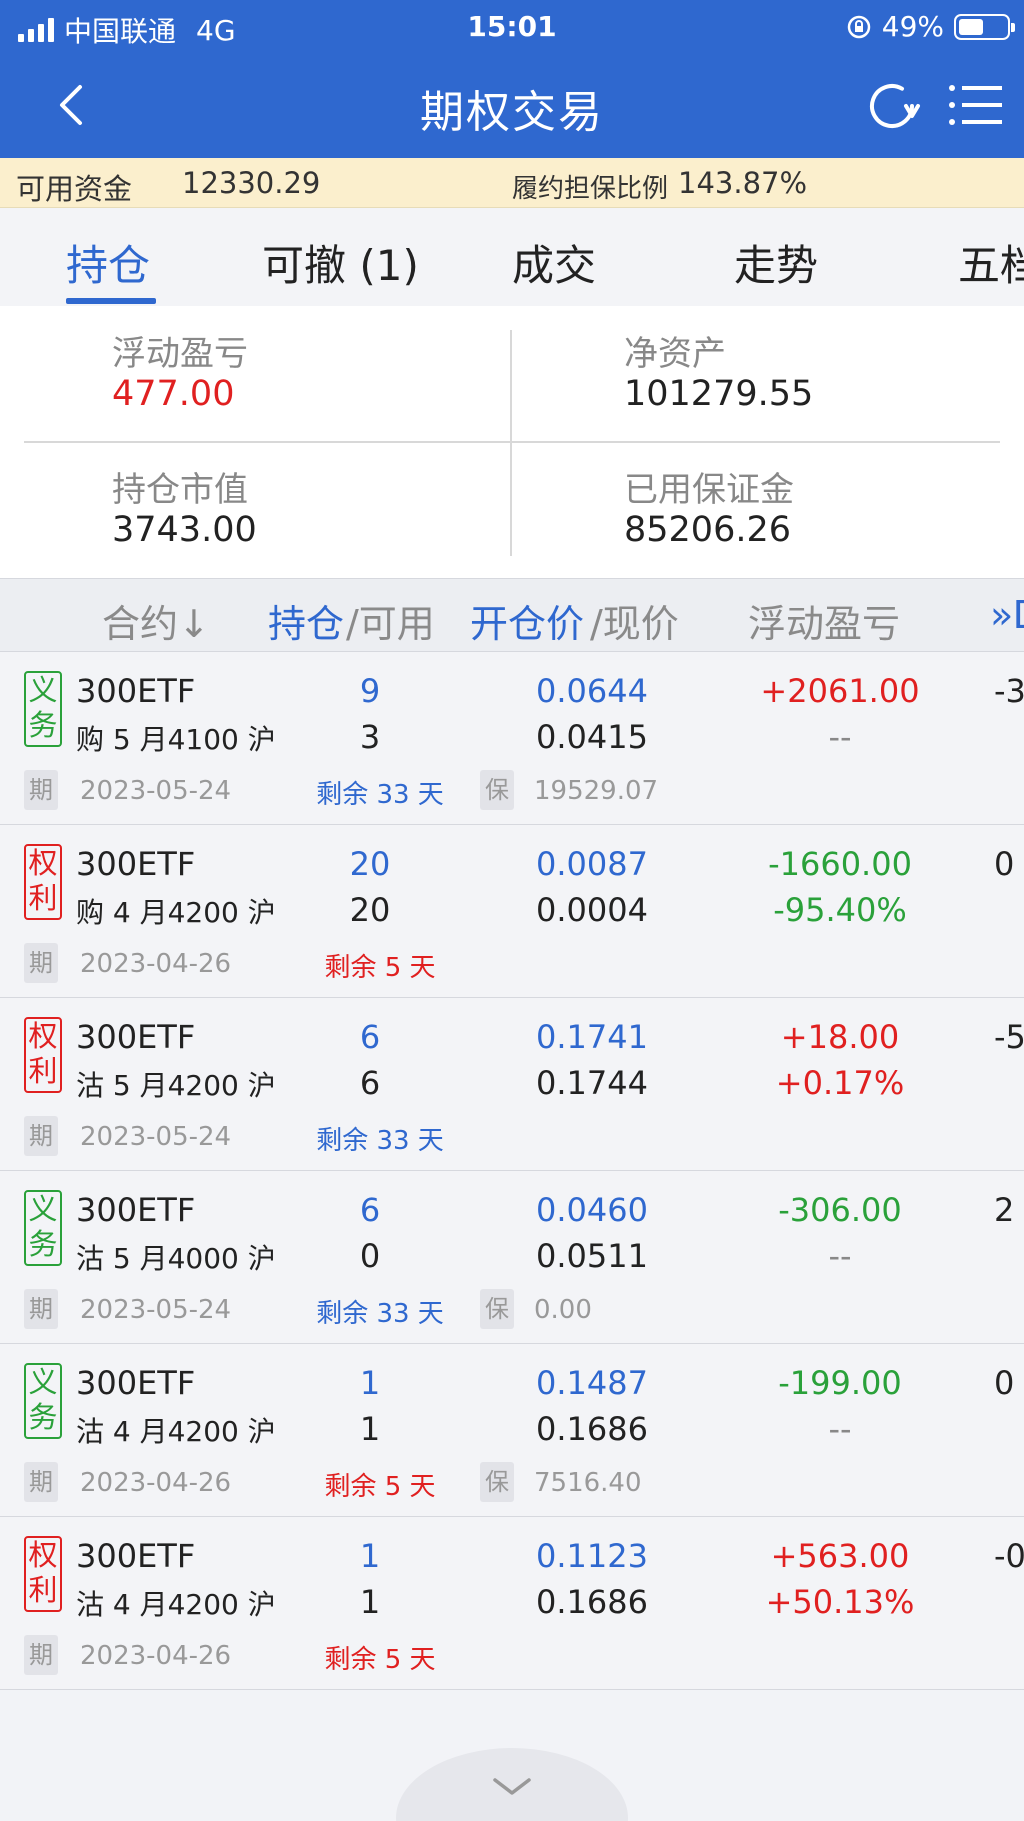 The image size is (1024, 1821). I want to click on margin-used-label: 已用保证金, so click(709, 490).